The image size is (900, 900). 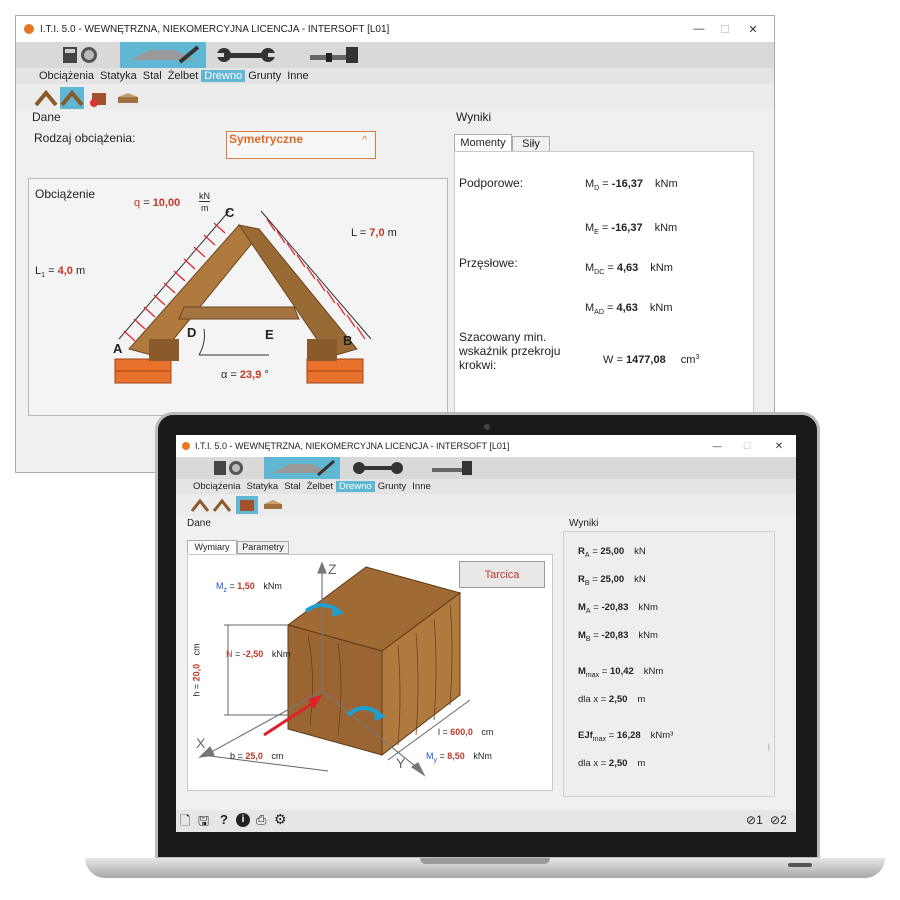 I want to click on truss-type-icons, so click(x=89, y=98).